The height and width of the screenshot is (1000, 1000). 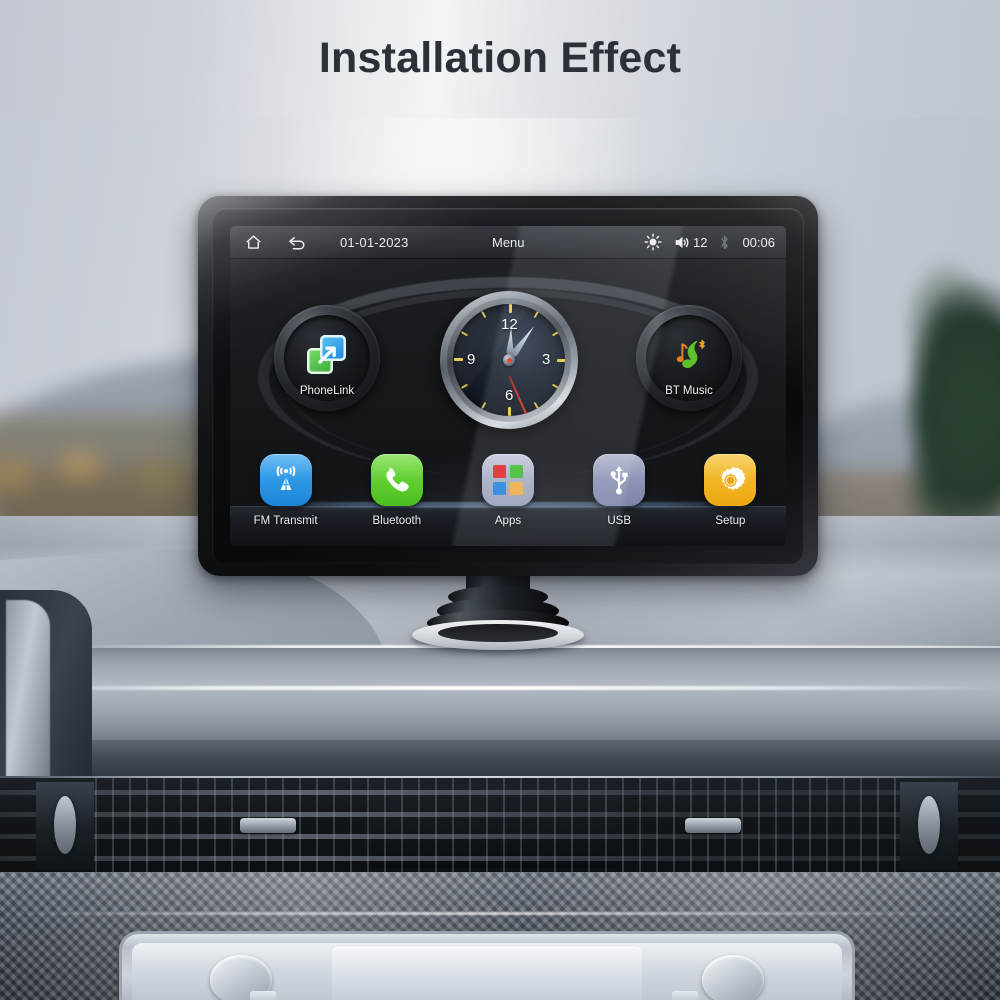 What do you see at coordinates (285, 521) in the screenshot?
I see `dock-label-fm-transmit: FM Transmit` at bounding box center [285, 521].